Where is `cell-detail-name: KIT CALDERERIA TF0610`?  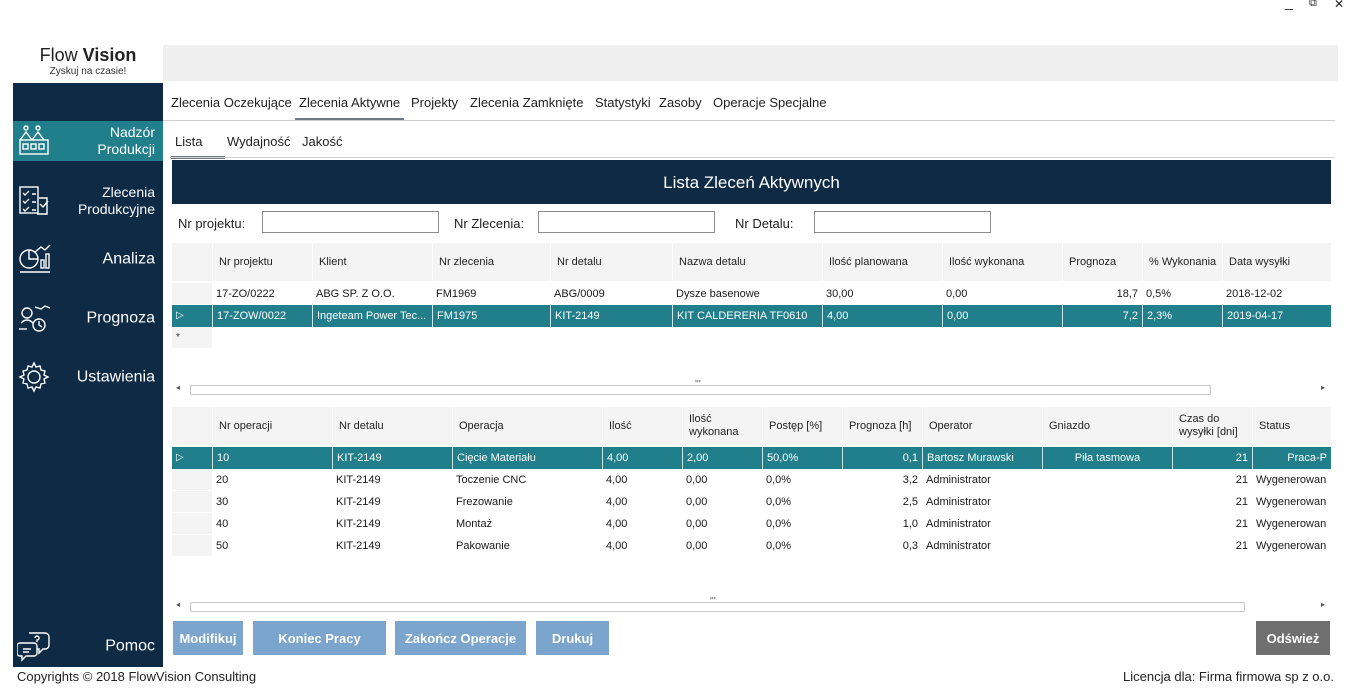
cell-detail-name: KIT CALDERERIA TF0610 is located at coordinates (747, 316).